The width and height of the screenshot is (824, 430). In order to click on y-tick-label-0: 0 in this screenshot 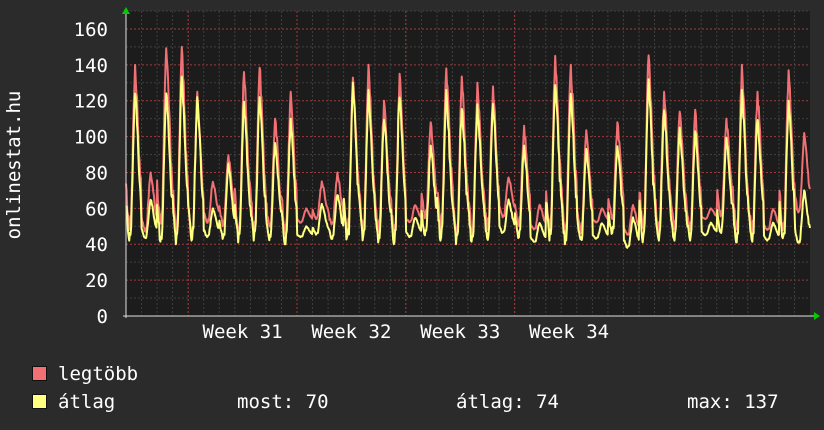, I will do `click(102, 317)`.